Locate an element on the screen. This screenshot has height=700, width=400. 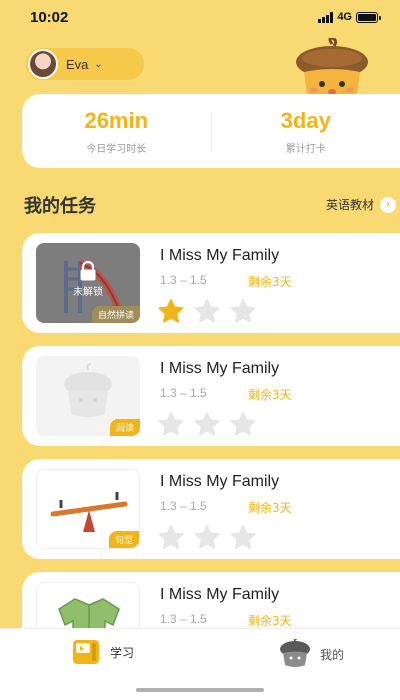
section-title: 我的任务 is located at coordinates (60, 206).